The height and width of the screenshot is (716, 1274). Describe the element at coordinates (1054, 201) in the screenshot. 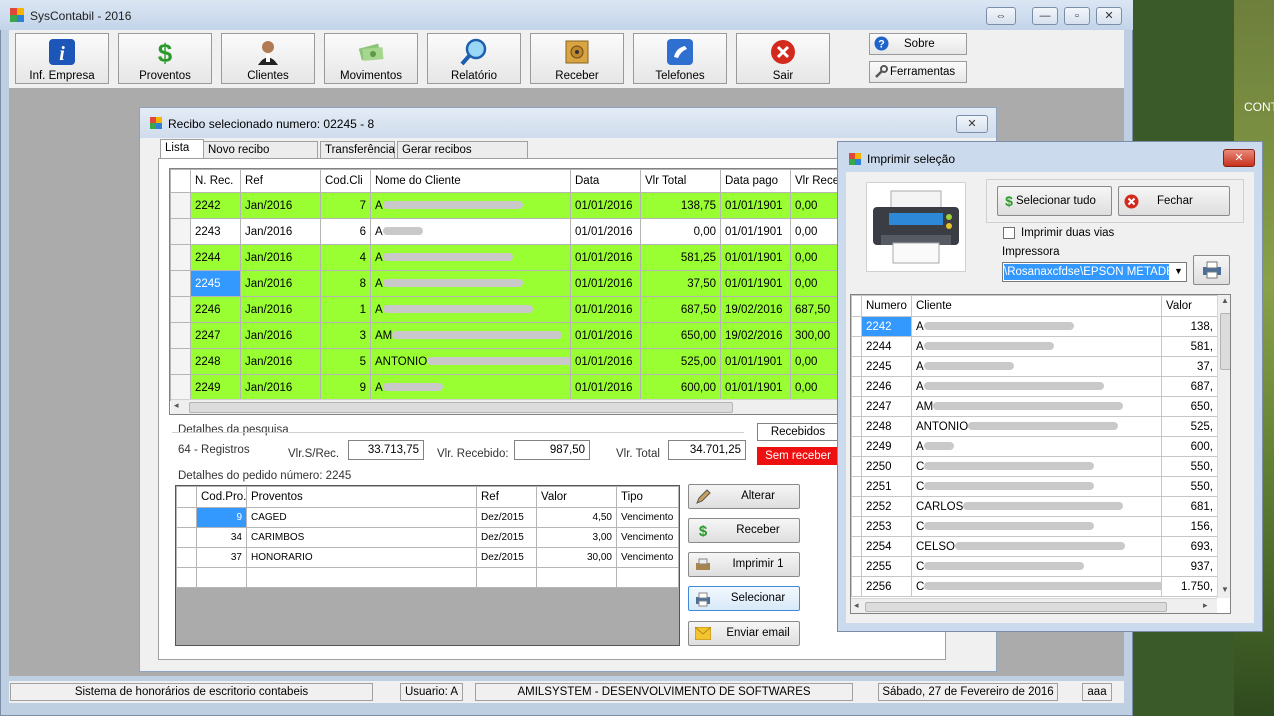

I see `selecionar-tudo-button: $ Selecionar tudo` at that location.